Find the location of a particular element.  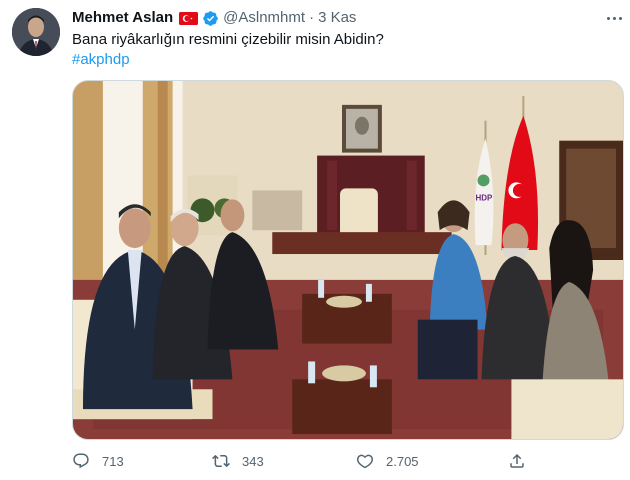

tweet-timestamp: 3 Kas is located at coordinates (337, 18).